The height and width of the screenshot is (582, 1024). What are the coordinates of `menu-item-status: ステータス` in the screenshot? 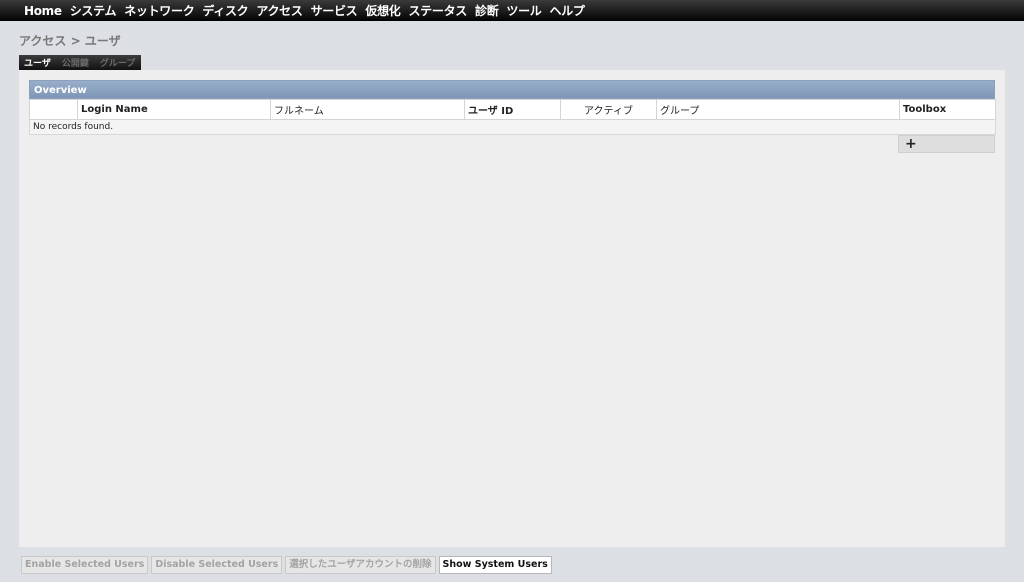 It's located at (437, 10).